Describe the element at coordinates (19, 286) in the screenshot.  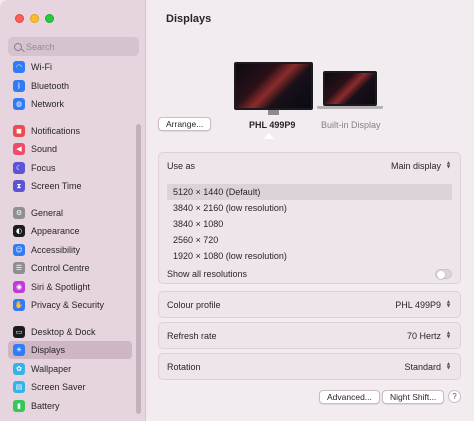
I see `siri-icon: ◉` at that location.